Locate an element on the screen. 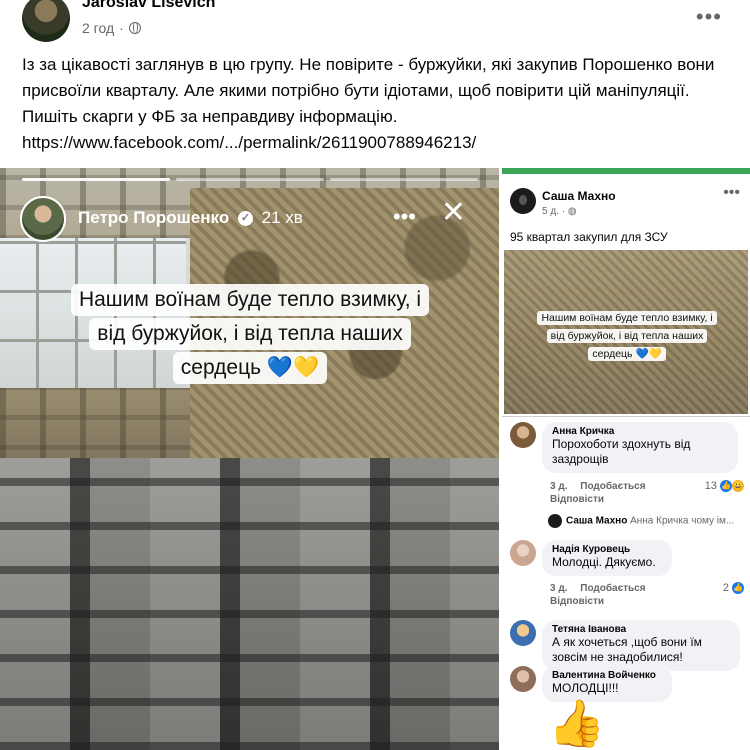 This screenshot has width=750, height=750. story-caption-line: сердець 💙💛 is located at coordinates (250, 368).